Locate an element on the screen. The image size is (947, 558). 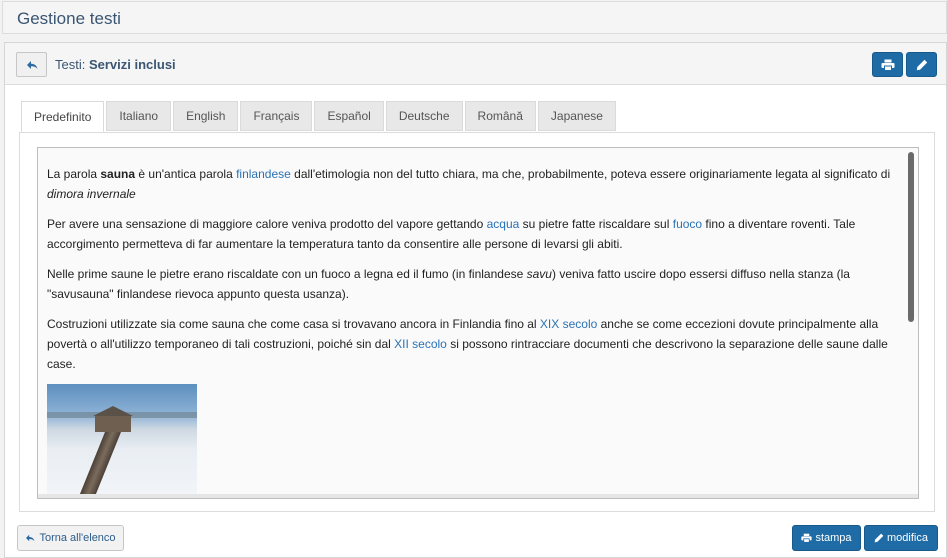
modify-button: modifica is located at coordinates (901, 538).